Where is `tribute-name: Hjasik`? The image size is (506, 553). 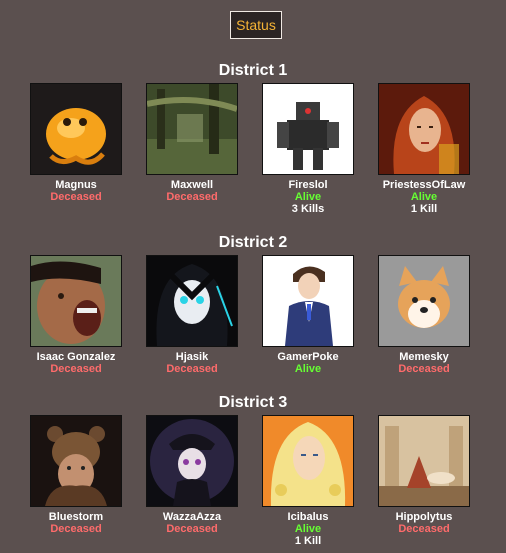 tribute-name: Hjasik is located at coordinates (192, 357).